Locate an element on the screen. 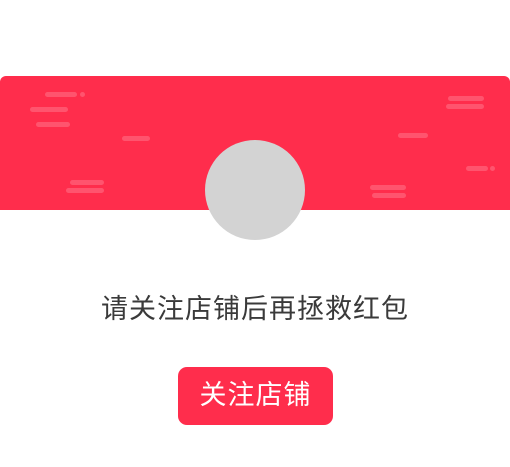  follow-prompt-text: 请关注店铺后再拯救红包 is located at coordinates (255, 309).